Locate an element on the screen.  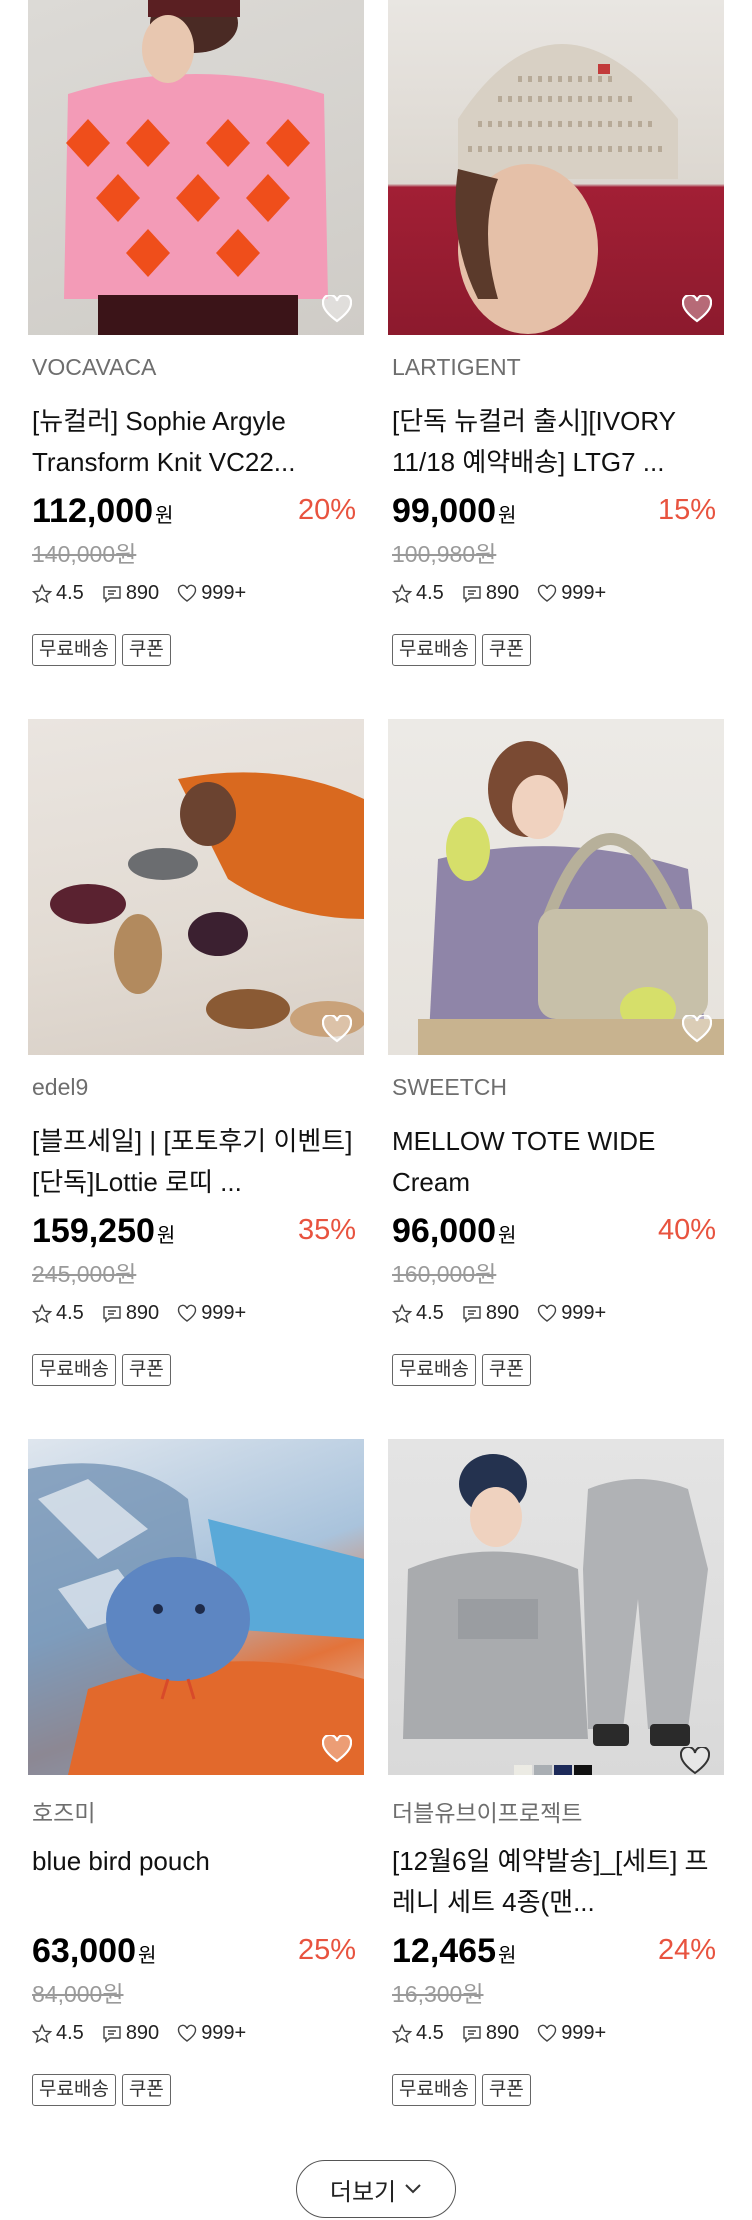
load-more-button: 더보기 is located at coordinates (376, 2189).